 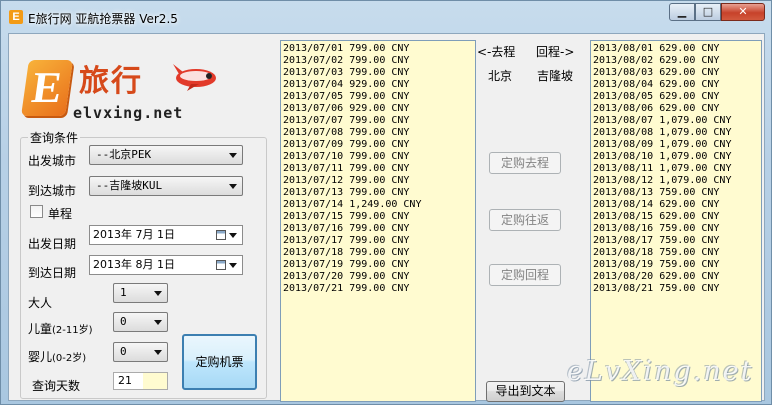 I want to click on list-item: 2013/08/08 1,079.00 CNY, so click(x=676, y=133).